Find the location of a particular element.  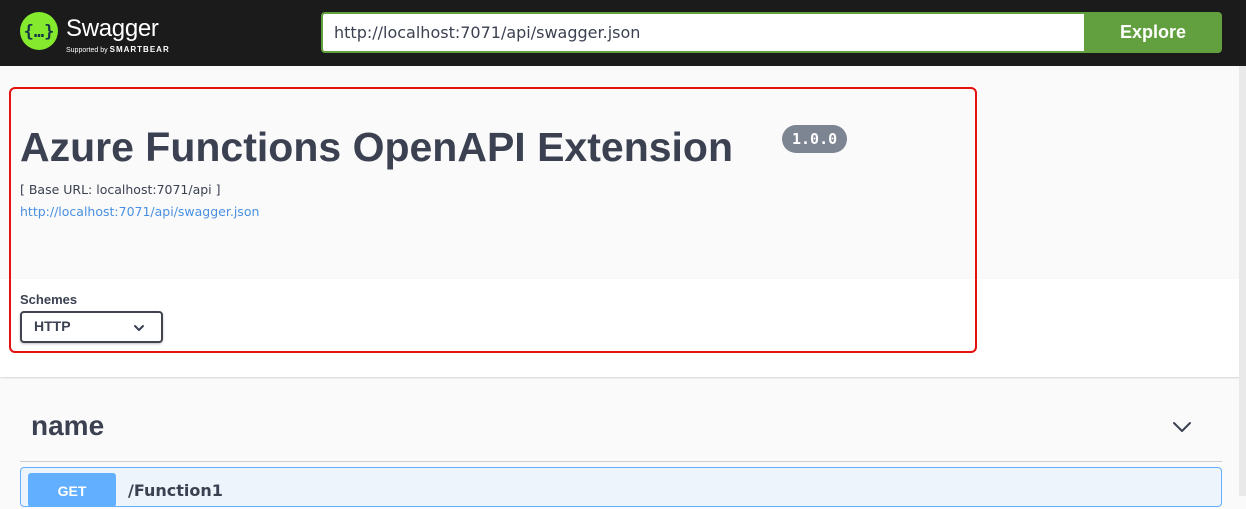

smartbear-text: SMARTBEAR is located at coordinates (139, 49).